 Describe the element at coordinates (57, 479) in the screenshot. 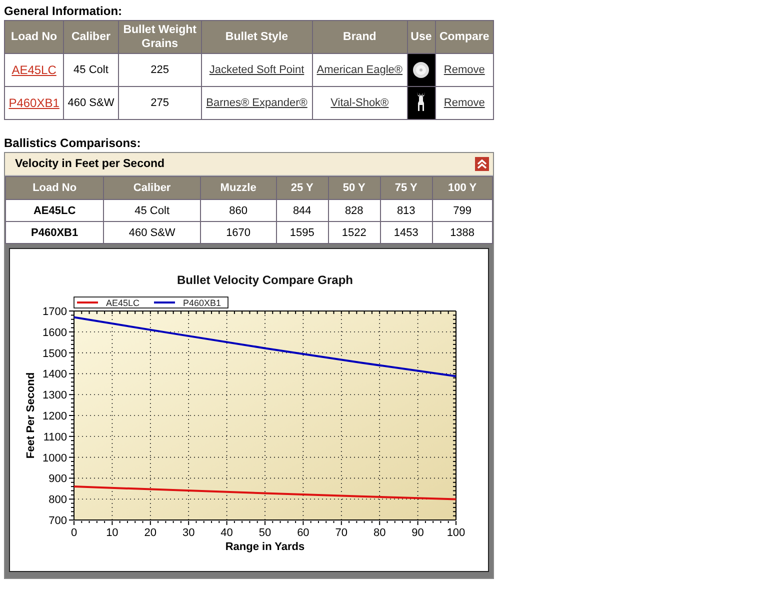

I see `y-tick-label: 900` at that location.